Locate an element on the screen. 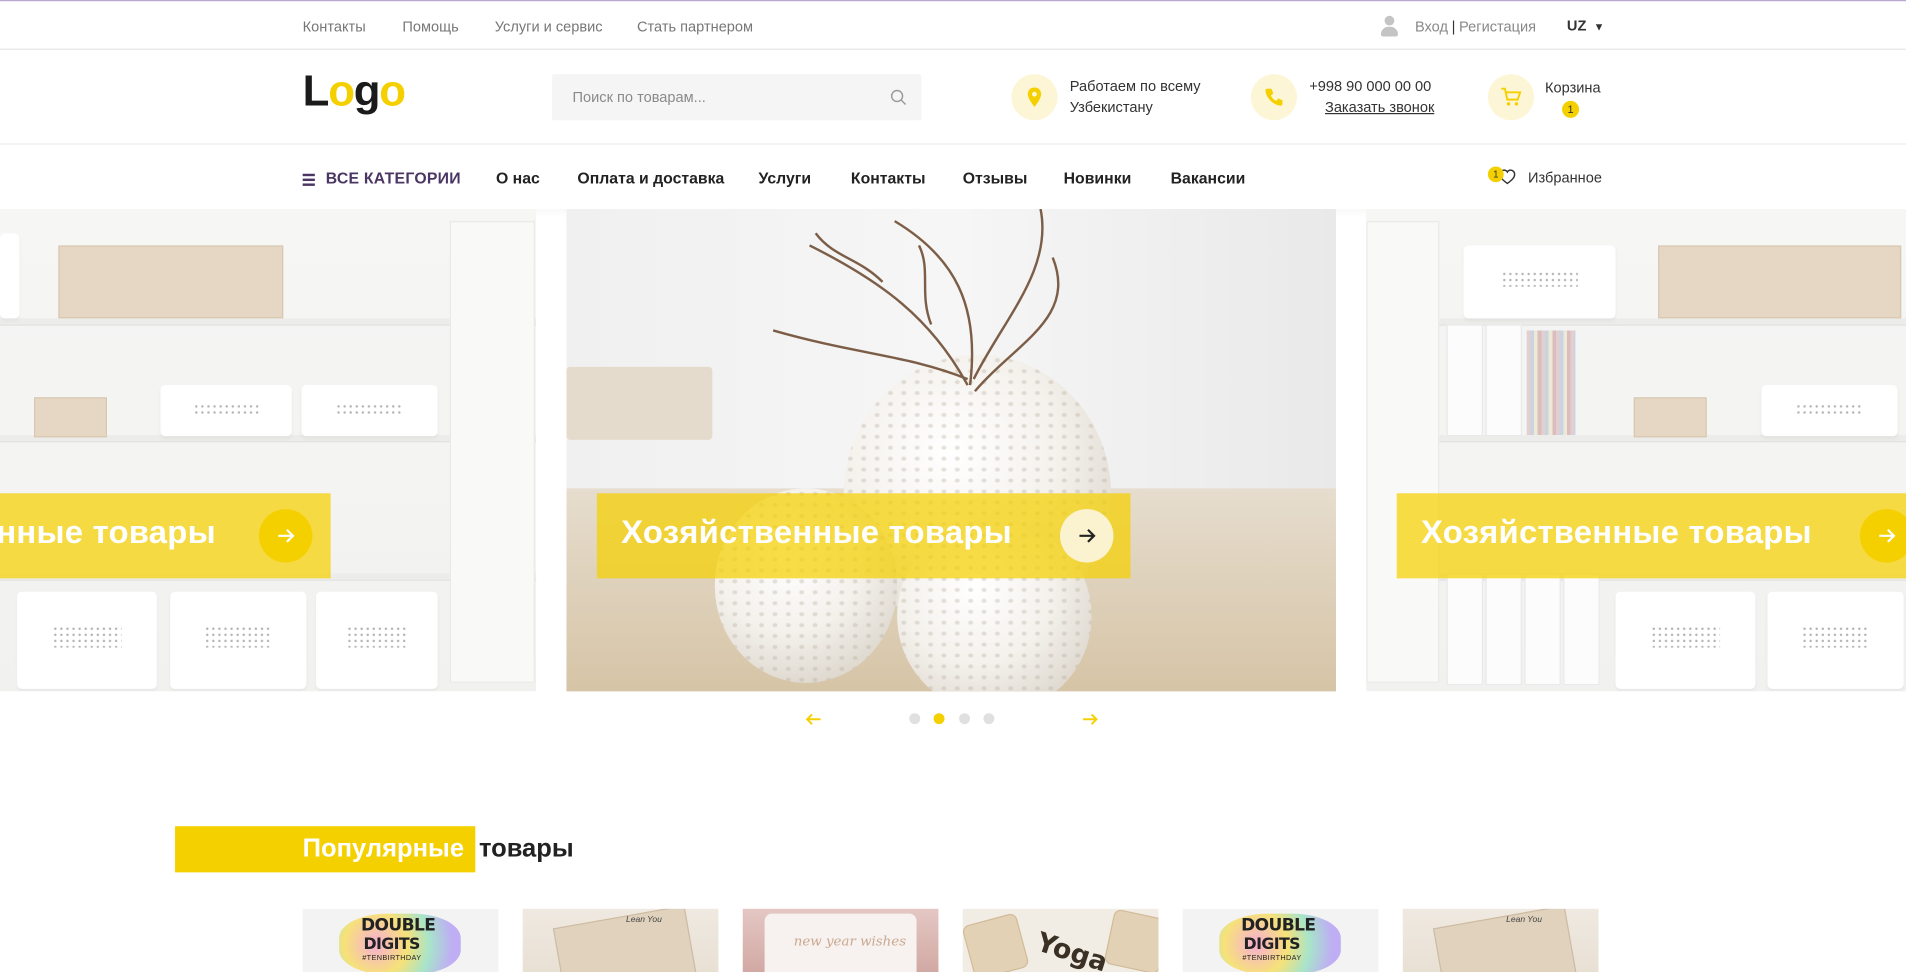 The height and width of the screenshot is (972, 1906). nav-item-payment-delivery: Оплата и доставка is located at coordinates (650, 178).